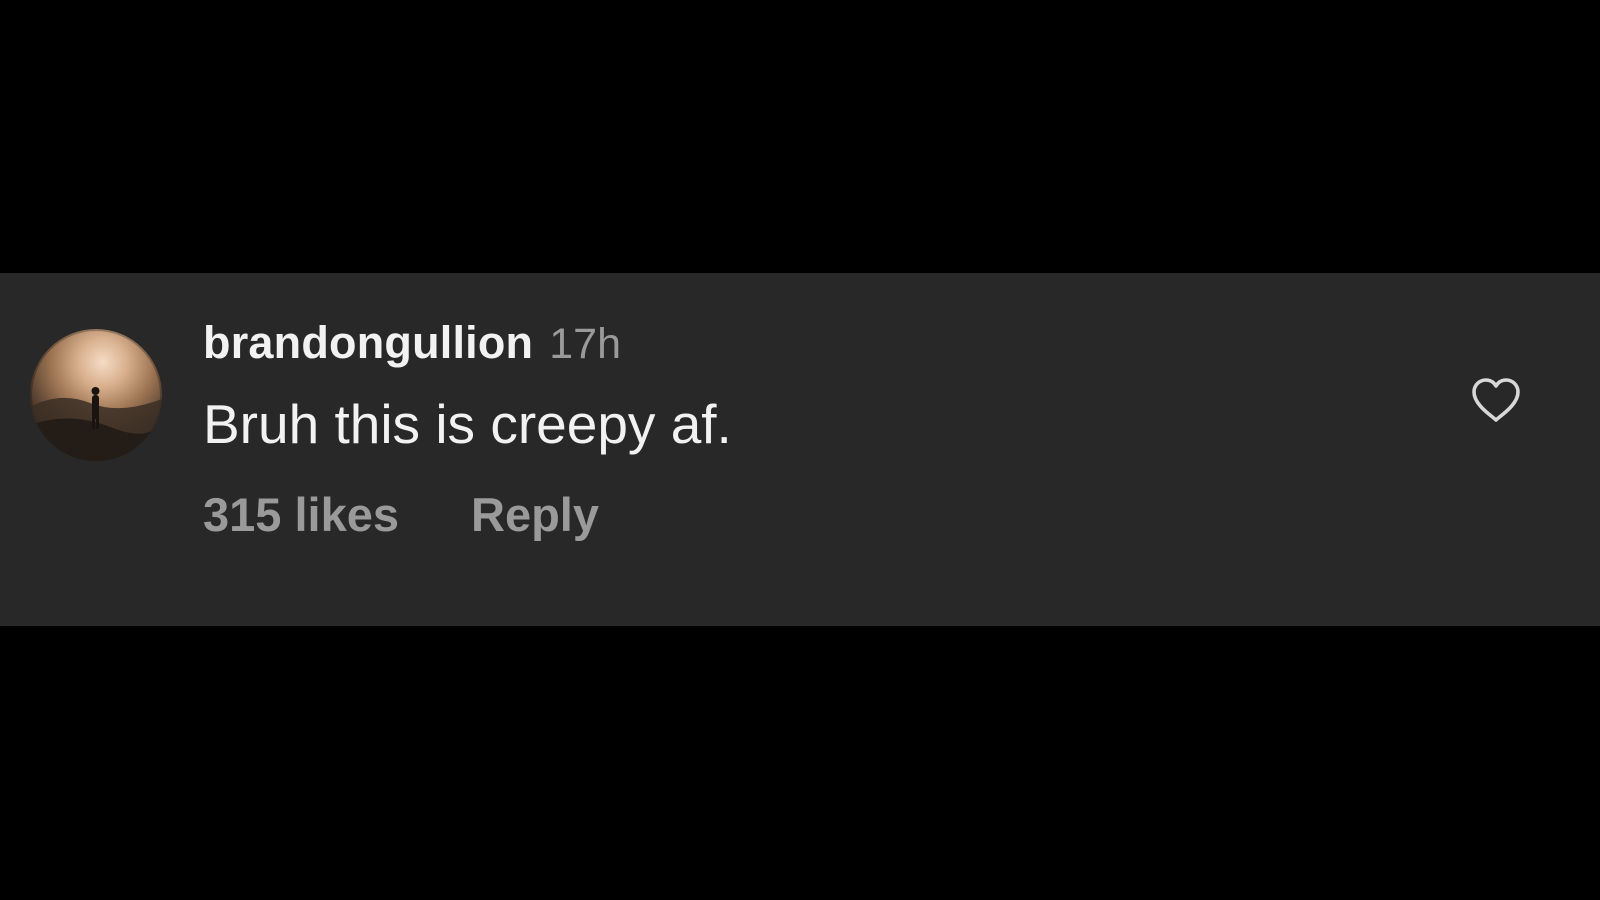 The width and height of the screenshot is (1600, 900). Describe the element at coordinates (96, 424) in the screenshot. I see `avatar-image` at that location.